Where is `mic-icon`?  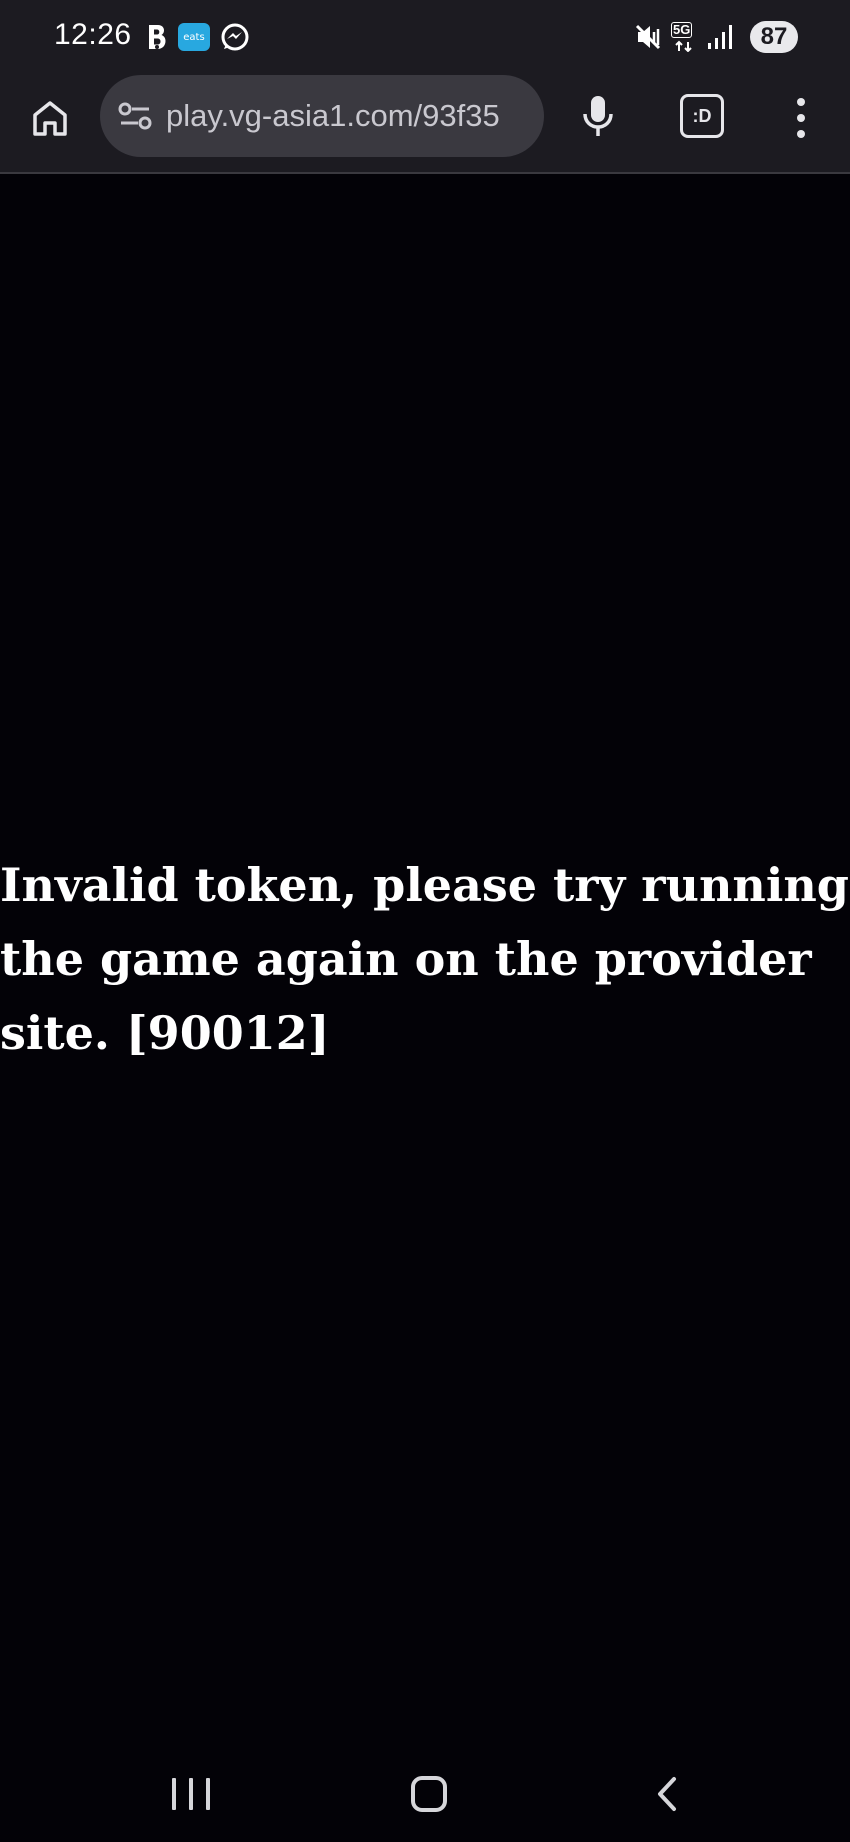
mic-icon is located at coordinates (598, 116).